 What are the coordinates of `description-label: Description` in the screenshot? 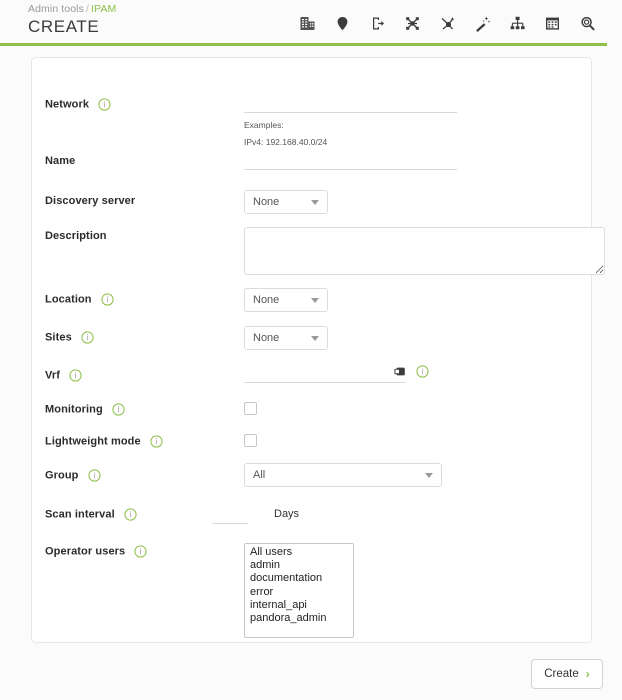 It's located at (76, 236).